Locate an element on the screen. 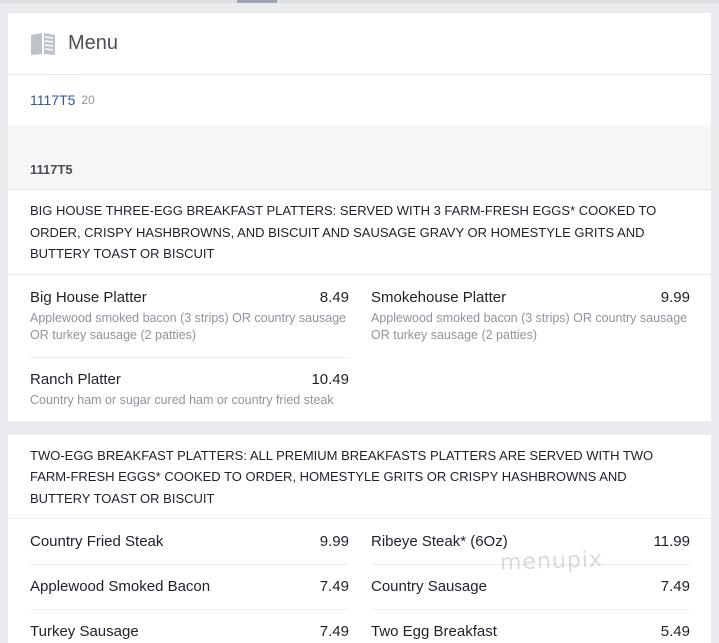 The height and width of the screenshot is (643, 719). item-price: 10.49 is located at coordinates (330, 379).